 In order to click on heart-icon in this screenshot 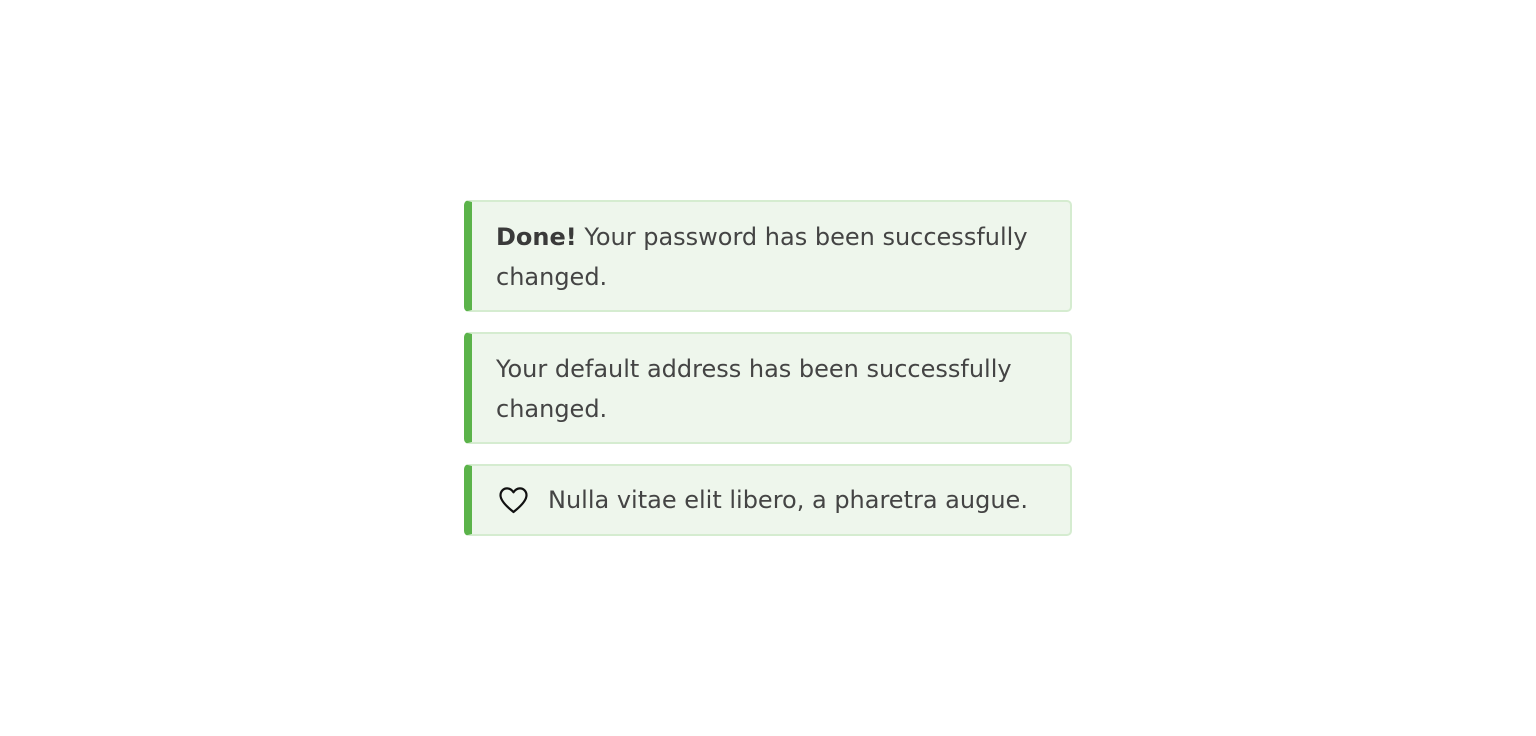, I will do `click(513, 500)`.